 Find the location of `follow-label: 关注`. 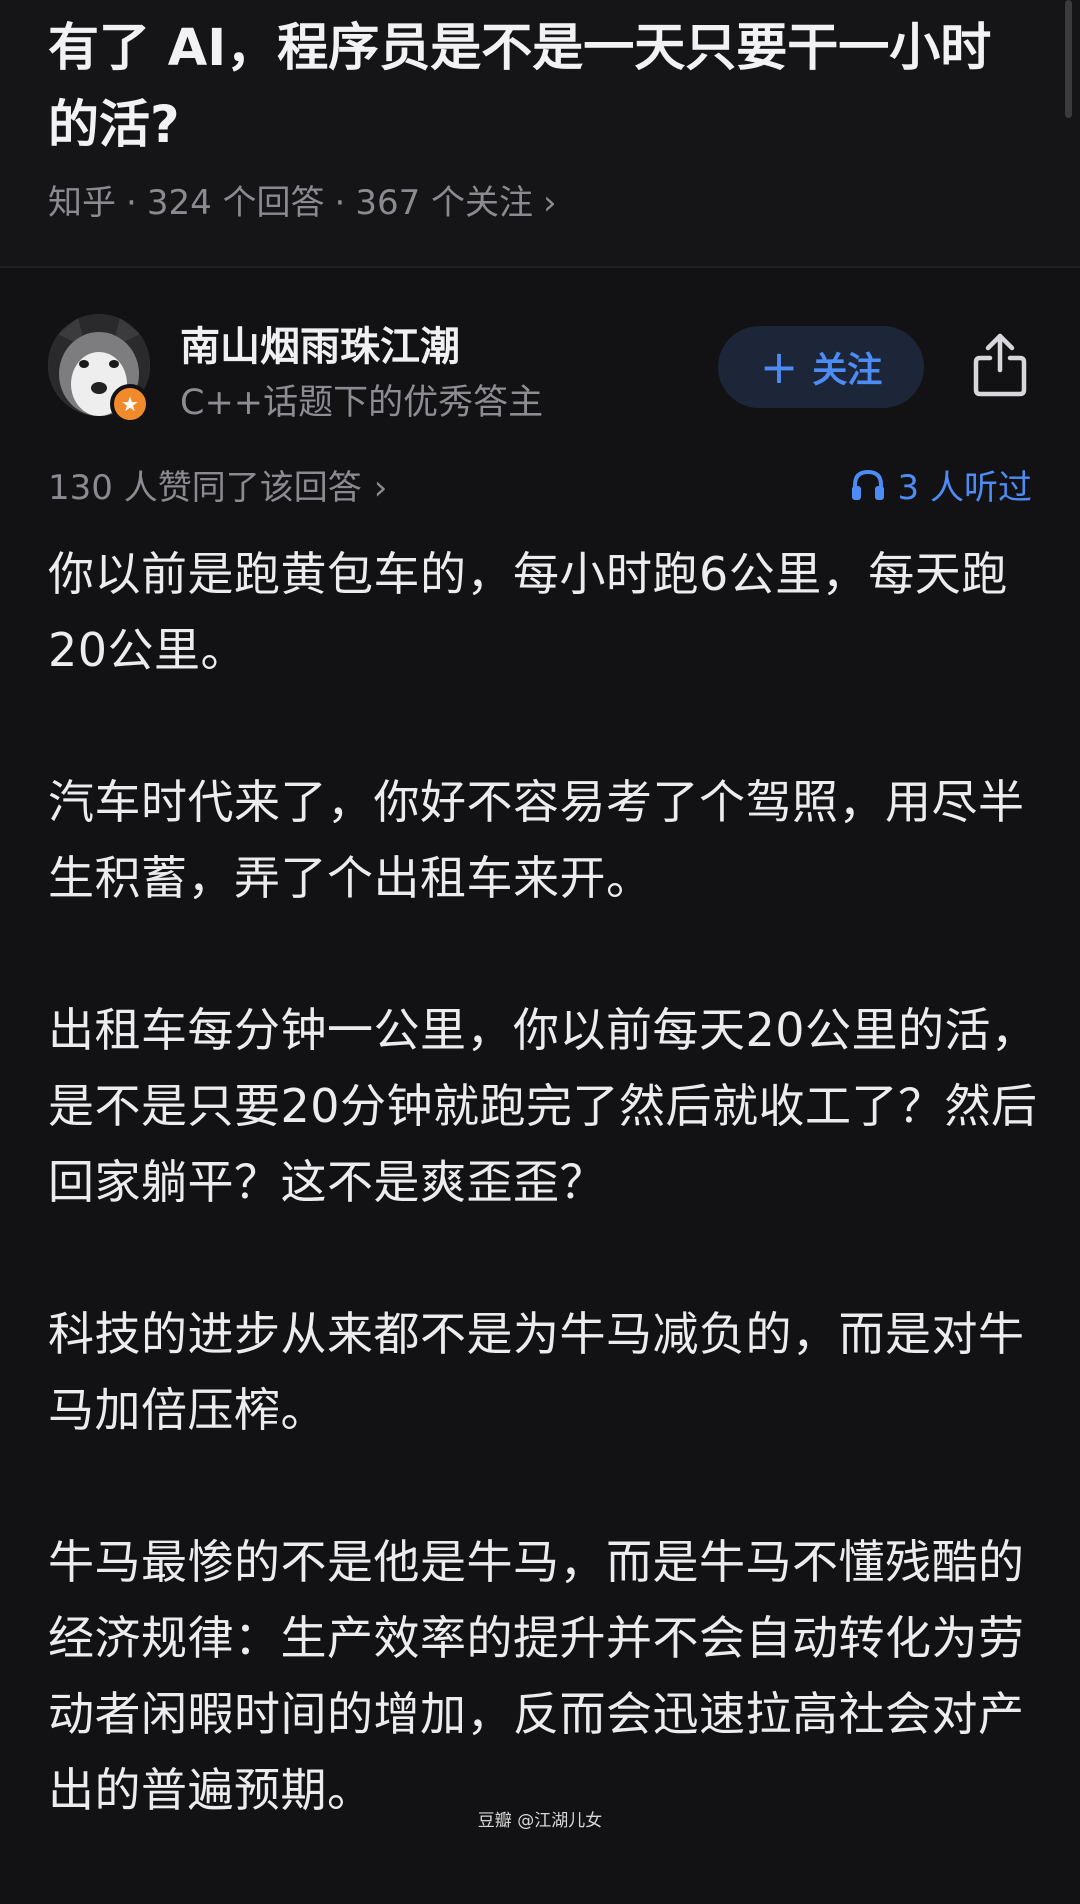

follow-label: 关注 is located at coordinates (847, 370).